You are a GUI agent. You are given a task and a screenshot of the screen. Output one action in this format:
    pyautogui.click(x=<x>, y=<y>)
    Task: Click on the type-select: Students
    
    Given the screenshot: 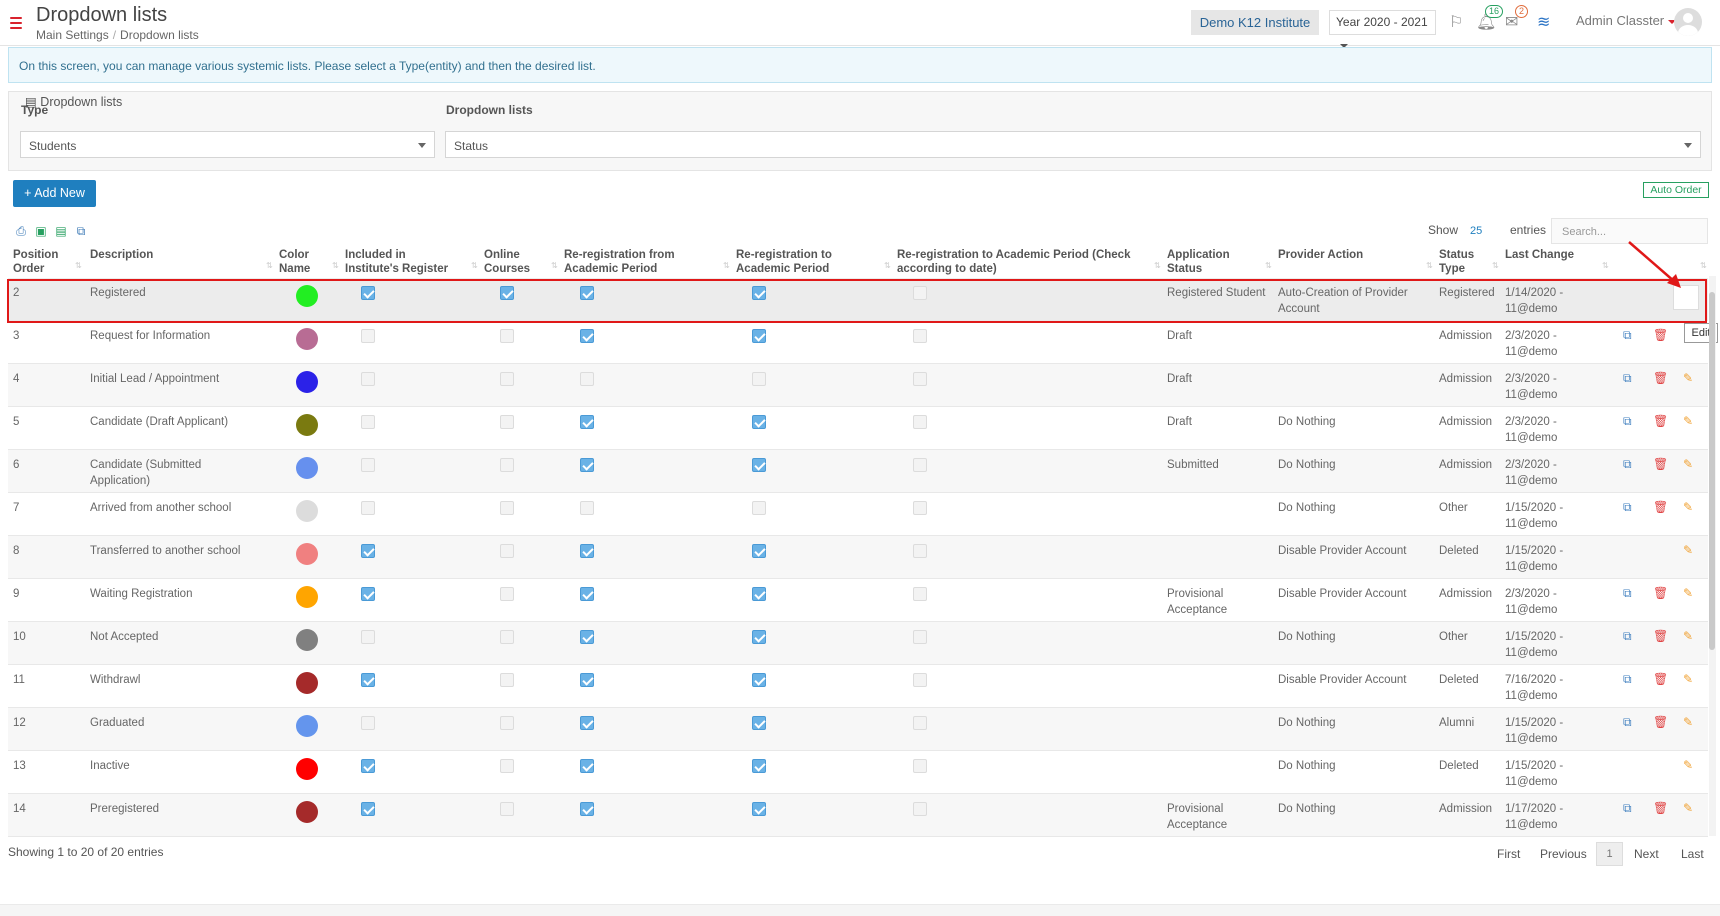 What is the action you would take?
    pyautogui.click(x=227, y=144)
    